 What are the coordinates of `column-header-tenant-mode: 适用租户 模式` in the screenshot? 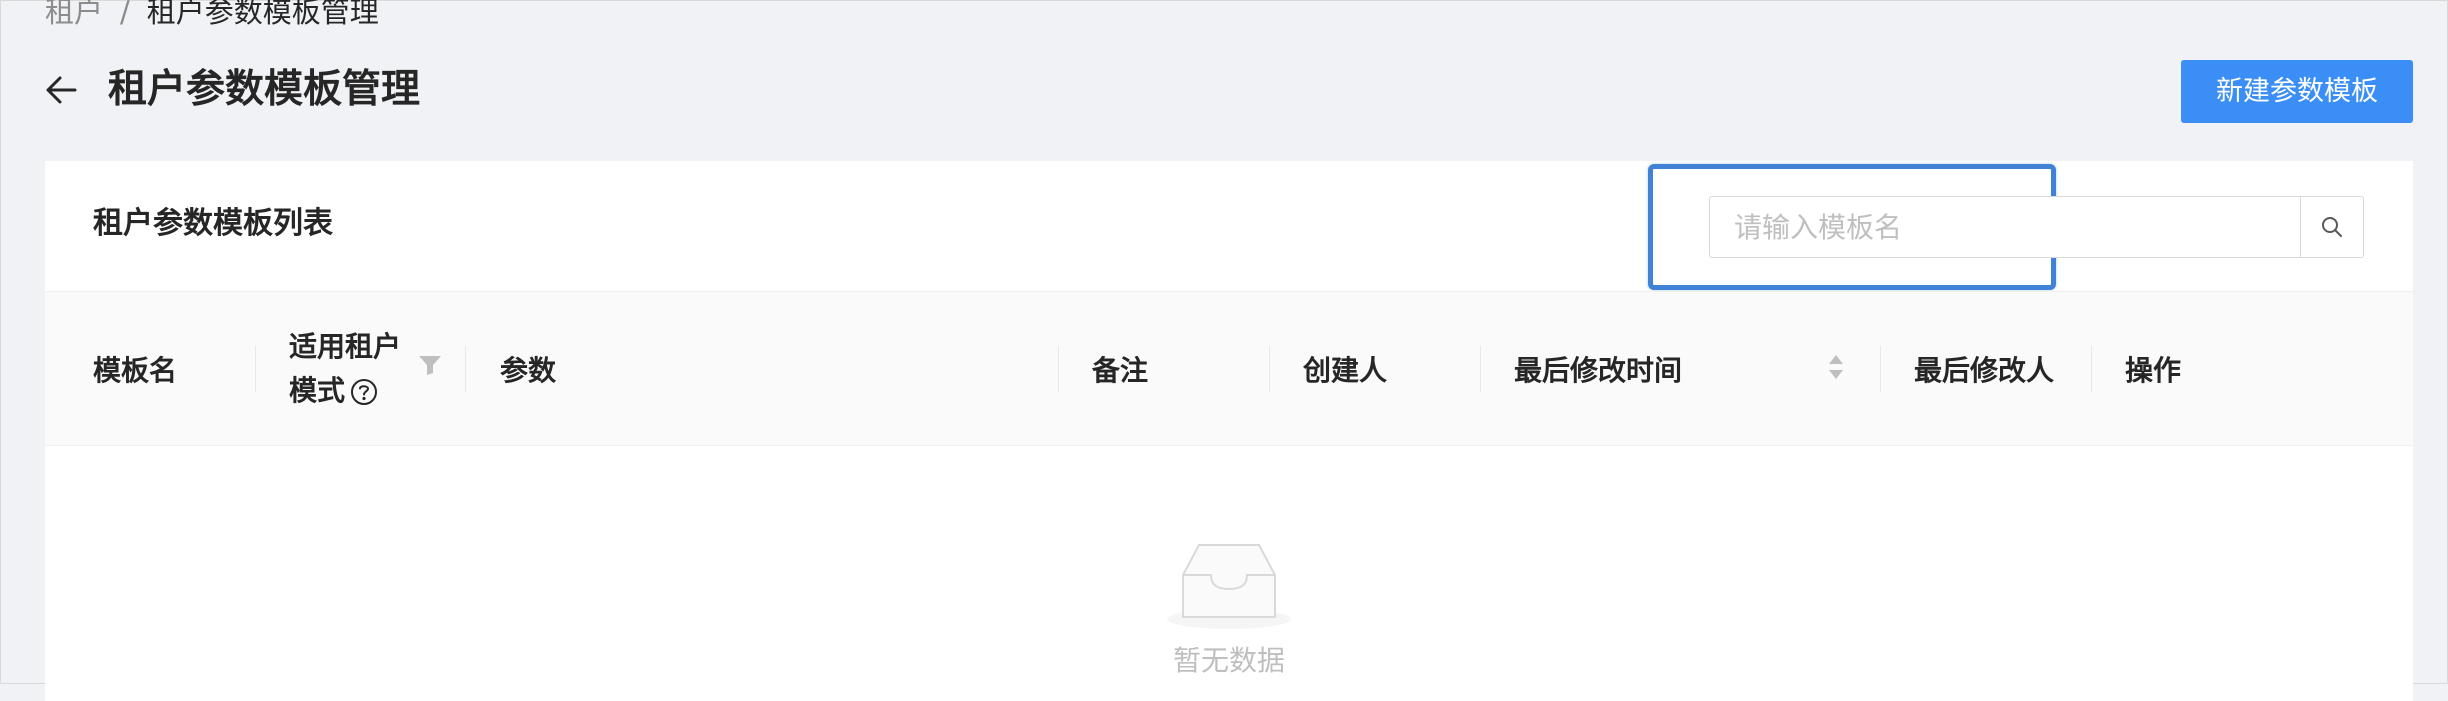 It's located at (345, 368).